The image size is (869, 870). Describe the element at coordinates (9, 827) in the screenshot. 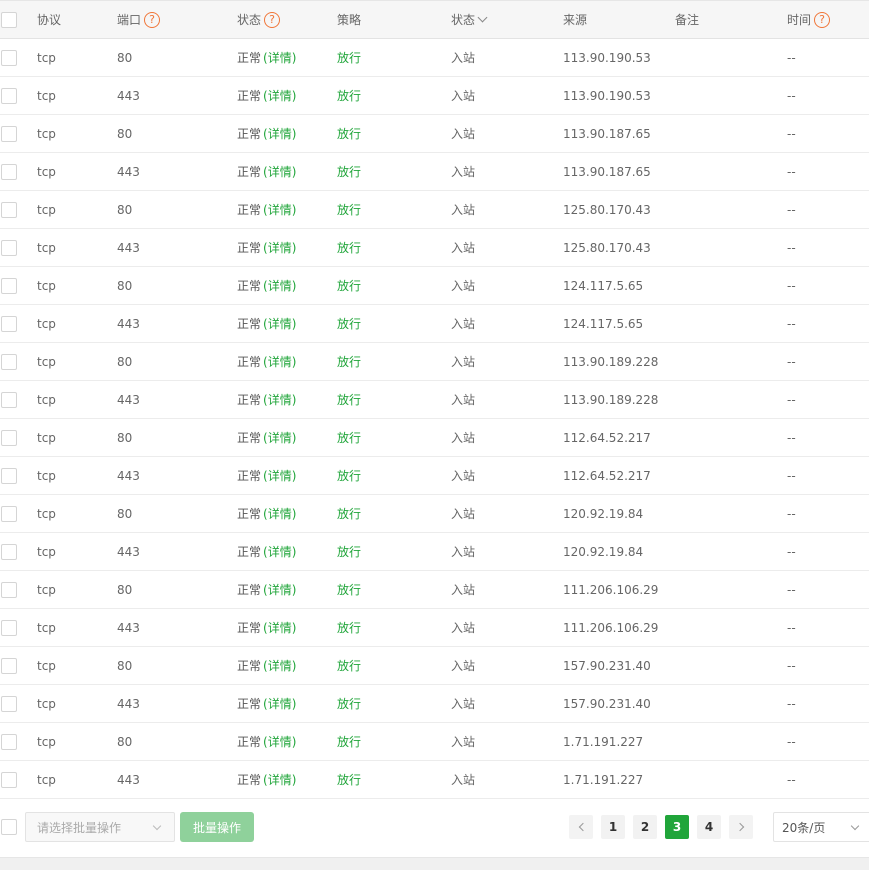

I see `footer-select-checkbox` at that location.